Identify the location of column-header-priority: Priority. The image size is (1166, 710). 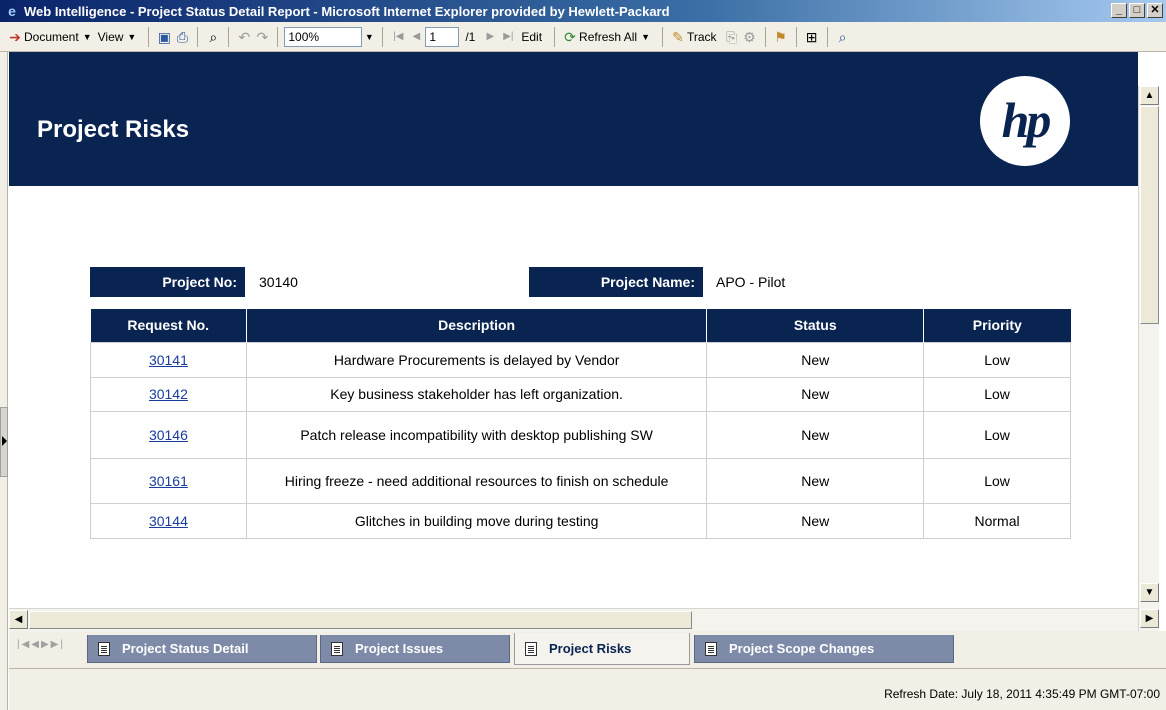
(997, 325).